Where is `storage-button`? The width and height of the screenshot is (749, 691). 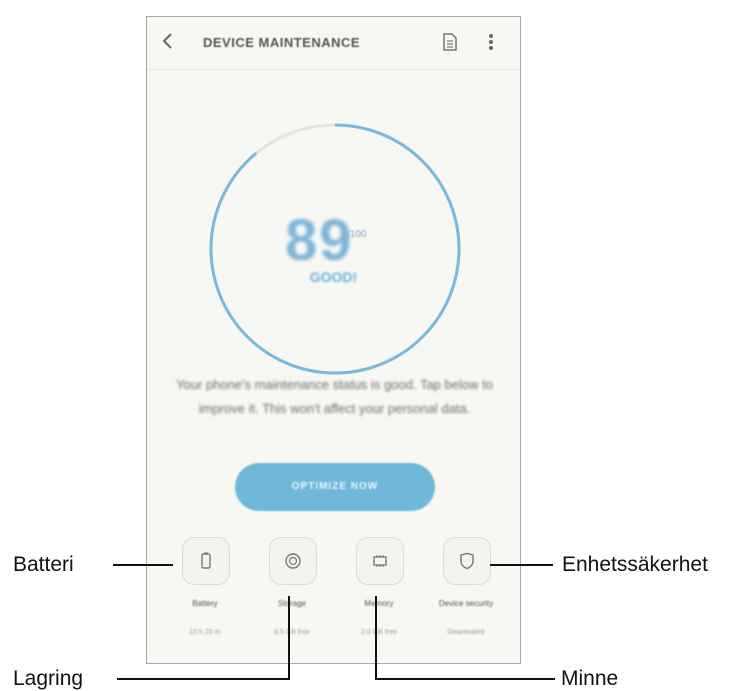
storage-button is located at coordinates (293, 561).